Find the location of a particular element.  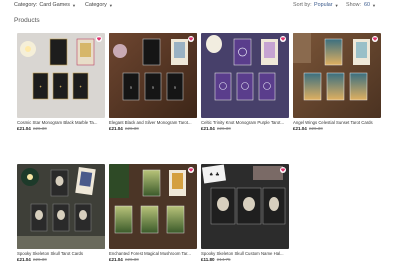

subcategory-dropdown: Category ▼ is located at coordinates (99, 5).